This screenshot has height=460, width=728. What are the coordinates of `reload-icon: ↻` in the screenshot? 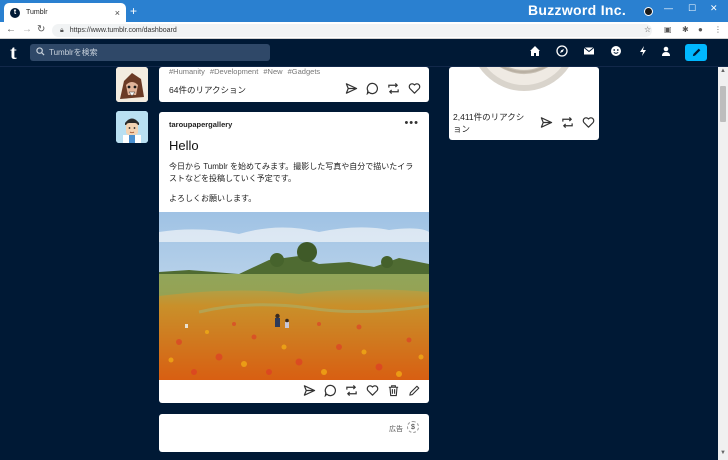 It's located at (41, 29).